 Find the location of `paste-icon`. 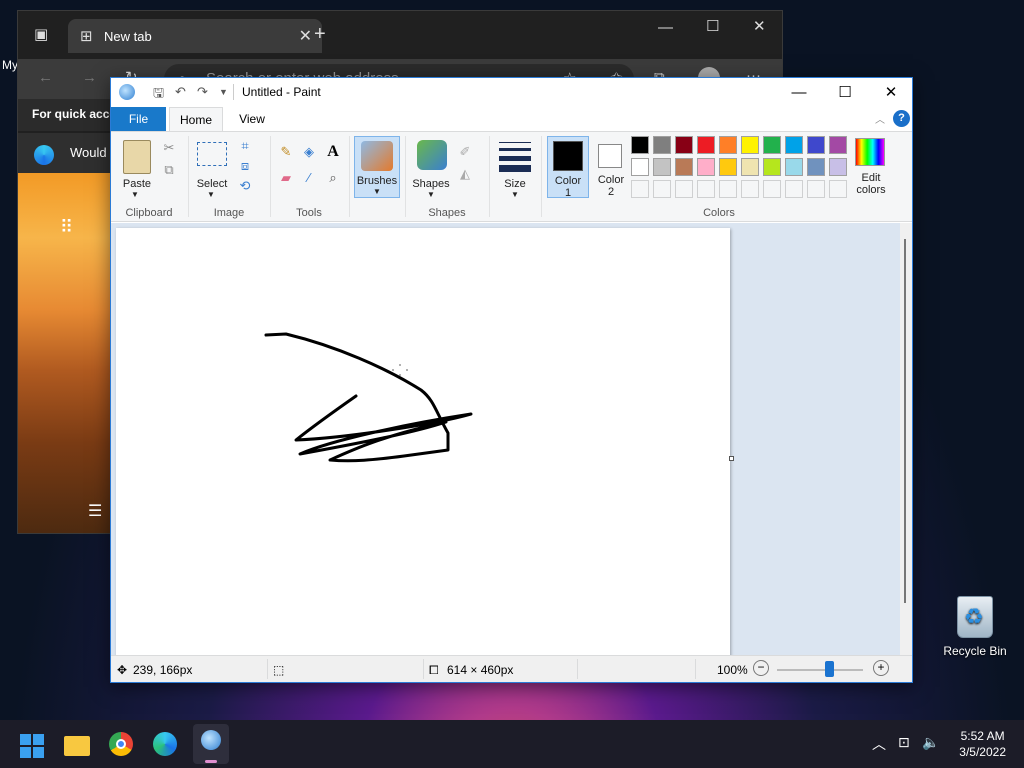

paste-icon is located at coordinates (137, 157).